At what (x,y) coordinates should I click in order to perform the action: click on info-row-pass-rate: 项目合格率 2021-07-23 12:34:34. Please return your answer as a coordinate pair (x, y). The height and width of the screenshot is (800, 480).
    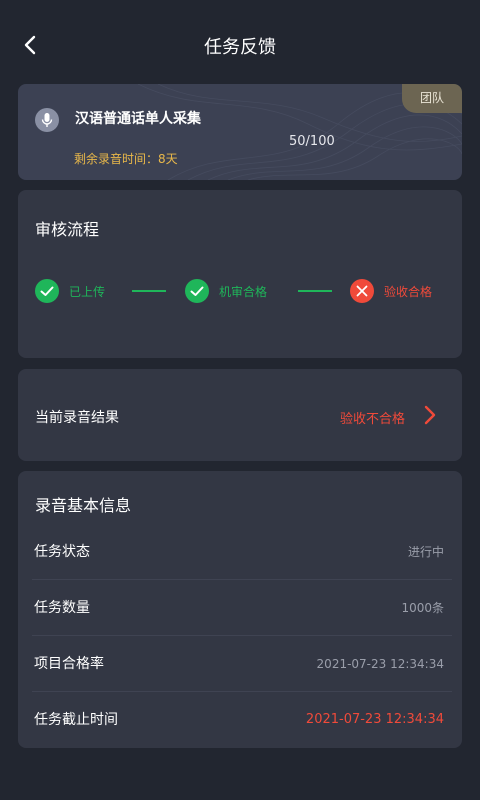
    Looking at the image, I should click on (240, 664).